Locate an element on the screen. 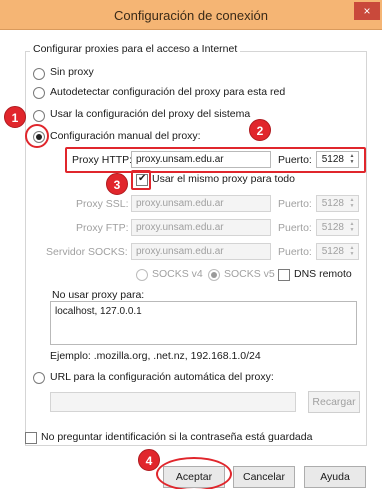  socks-v4-label: SOCKS v4 is located at coordinates (177, 274).